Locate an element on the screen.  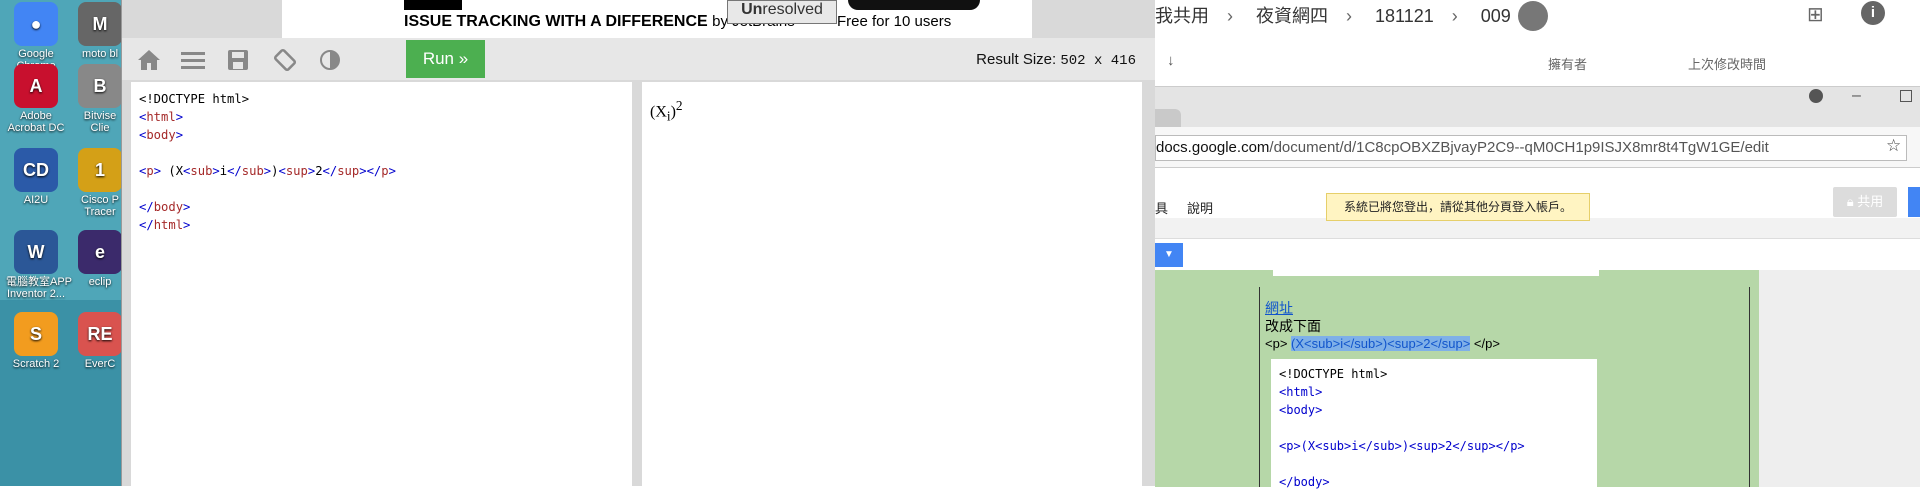
code-token: (X is located at coordinates (172, 171).